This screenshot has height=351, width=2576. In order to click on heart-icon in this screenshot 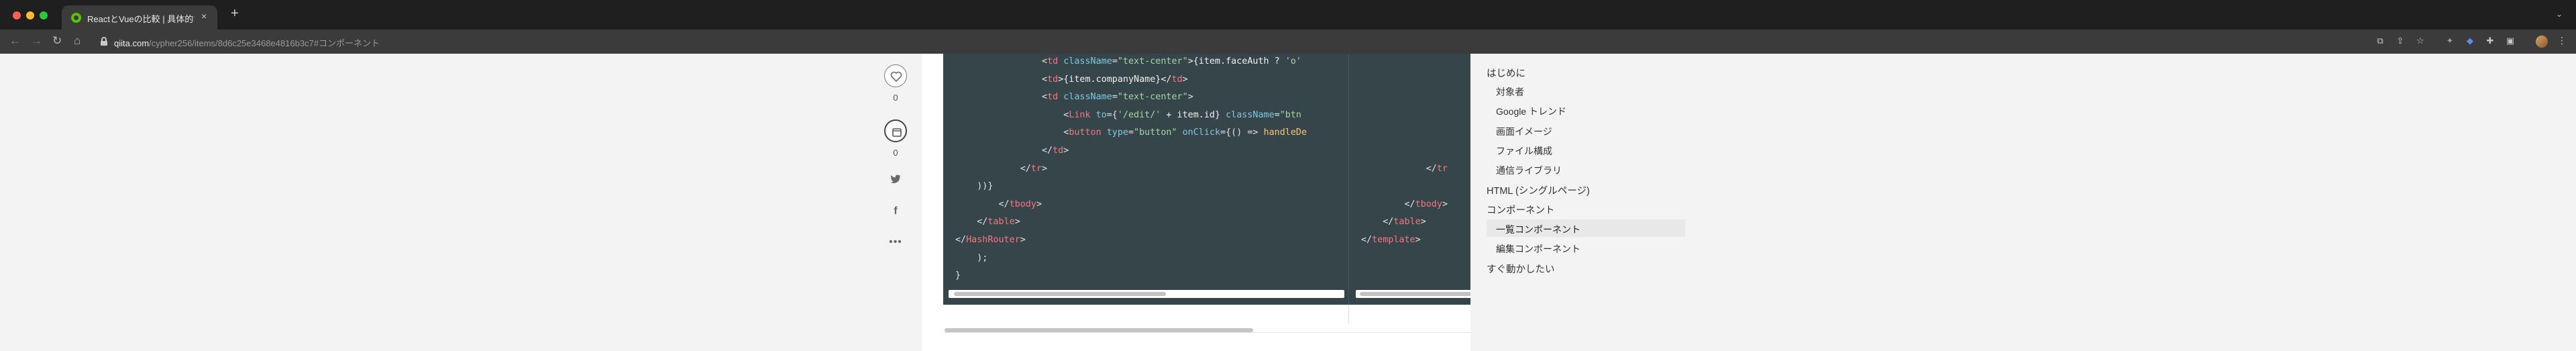, I will do `click(896, 77)`.